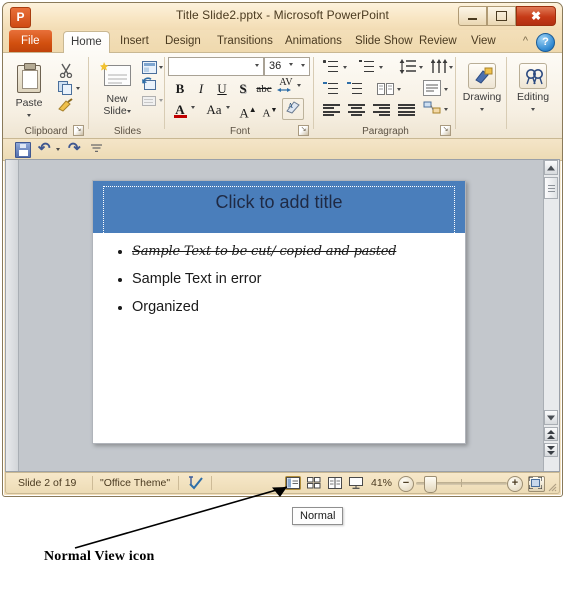 Image resolution: width=565 pixels, height=597 pixels. What do you see at coordinates (161, 67) in the screenshot?
I see `layout-dropdown-icon` at bounding box center [161, 67].